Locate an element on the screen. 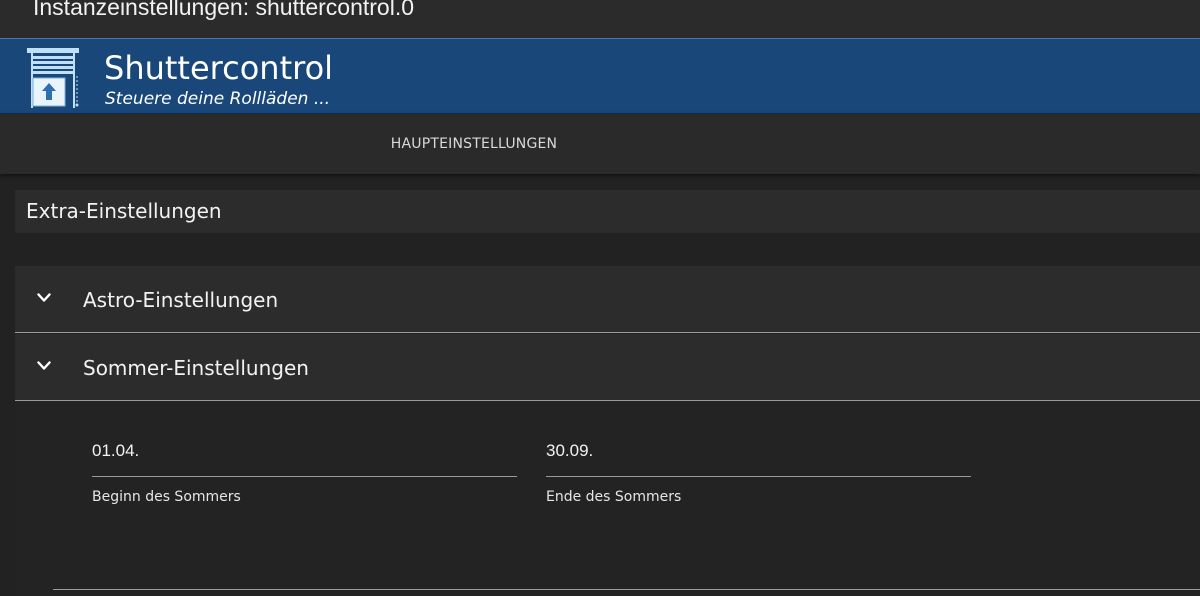 The height and width of the screenshot is (596, 1200). adapter-title: Shuttercontrol is located at coordinates (219, 68).